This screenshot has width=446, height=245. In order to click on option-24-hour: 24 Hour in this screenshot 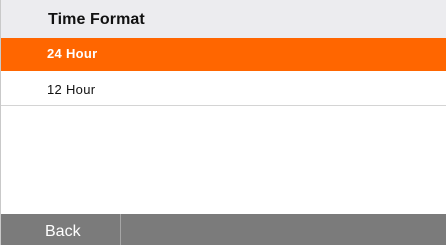, I will do `click(223, 54)`.